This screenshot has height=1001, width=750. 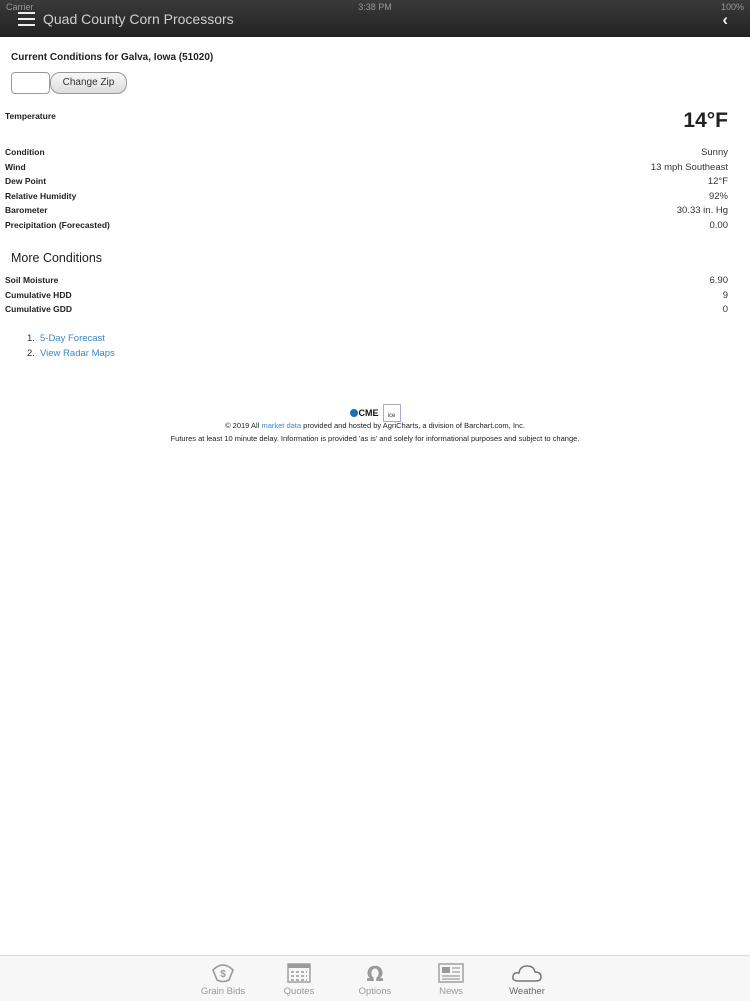 I want to click on list-item: 1. 5-Day Forecast, so click(x=71, y=340).